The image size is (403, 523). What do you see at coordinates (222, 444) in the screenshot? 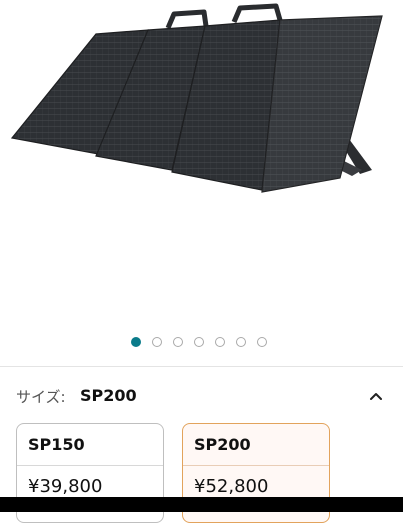
I see `option-name: SP200` at bounding box center [222, 444].